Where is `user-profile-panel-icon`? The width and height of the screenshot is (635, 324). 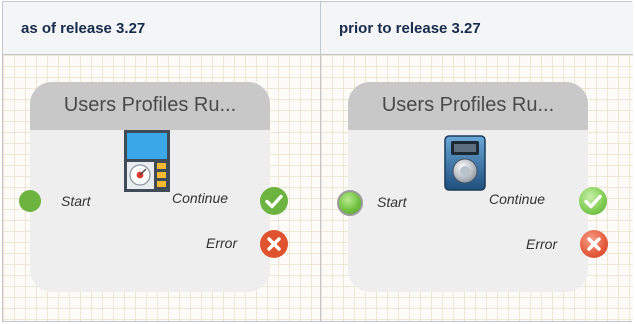 user-profile-panel-icon is located at coordinates (147, 161).